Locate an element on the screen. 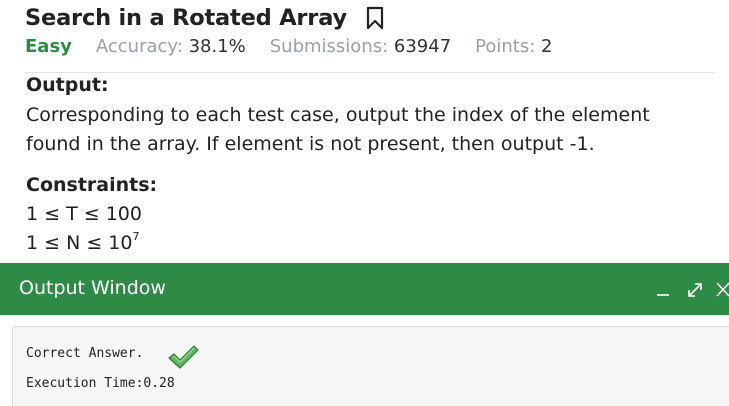 The image size is (729, 406). bookmark-icon is located at coordinates (375, 18).